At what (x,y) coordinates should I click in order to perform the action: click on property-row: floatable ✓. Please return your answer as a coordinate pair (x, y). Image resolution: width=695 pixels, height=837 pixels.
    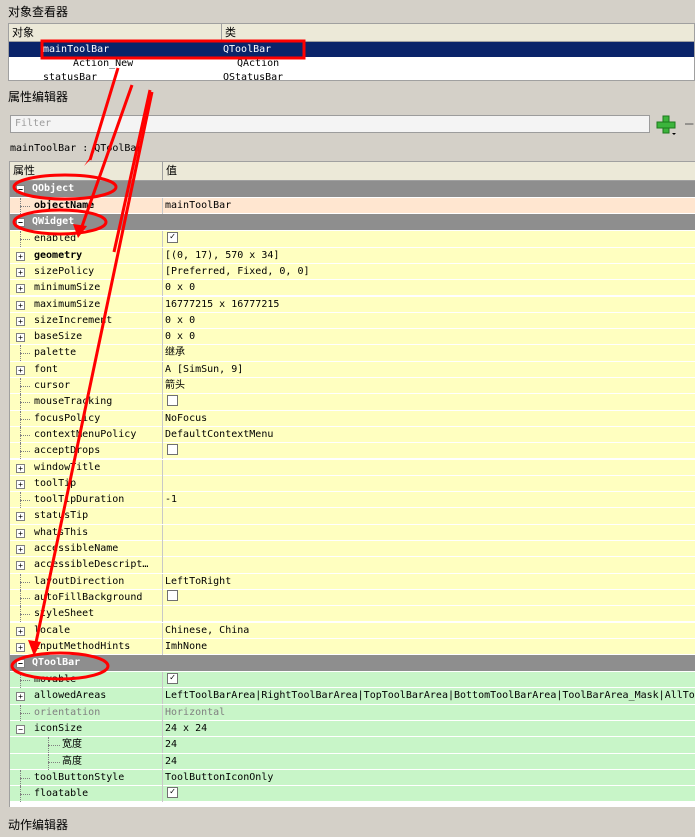
    Looking at the image, I should click on (352, 794).